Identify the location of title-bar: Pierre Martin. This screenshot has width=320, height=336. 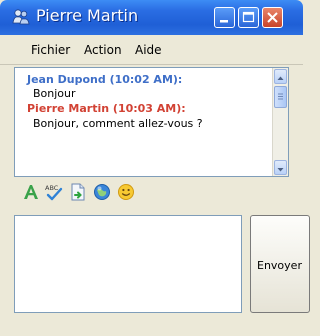
(151, 17).